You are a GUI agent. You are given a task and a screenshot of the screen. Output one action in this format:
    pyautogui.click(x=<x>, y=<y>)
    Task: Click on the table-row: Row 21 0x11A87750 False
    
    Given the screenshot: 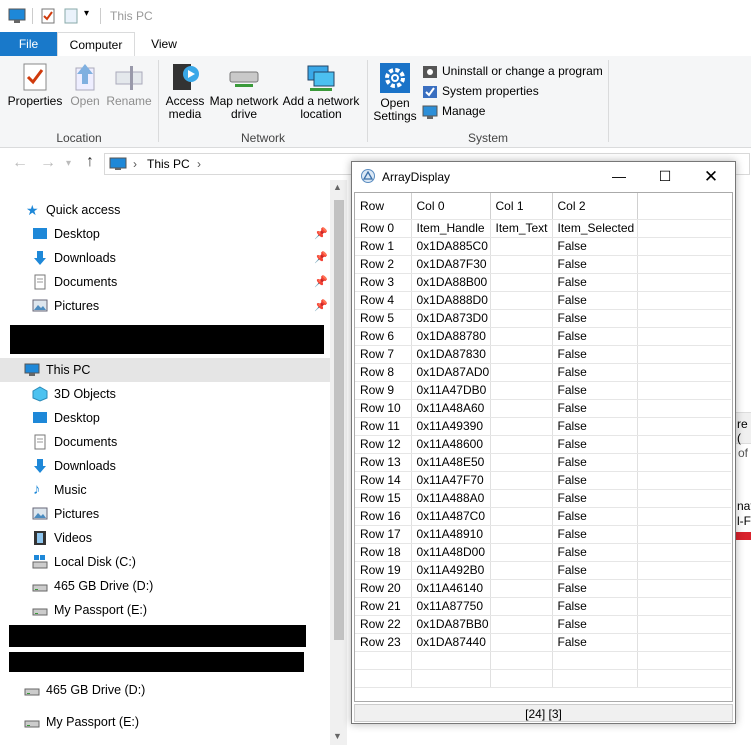 What is the action you would take?
    pyautogui.click(x=543, y=606)
    